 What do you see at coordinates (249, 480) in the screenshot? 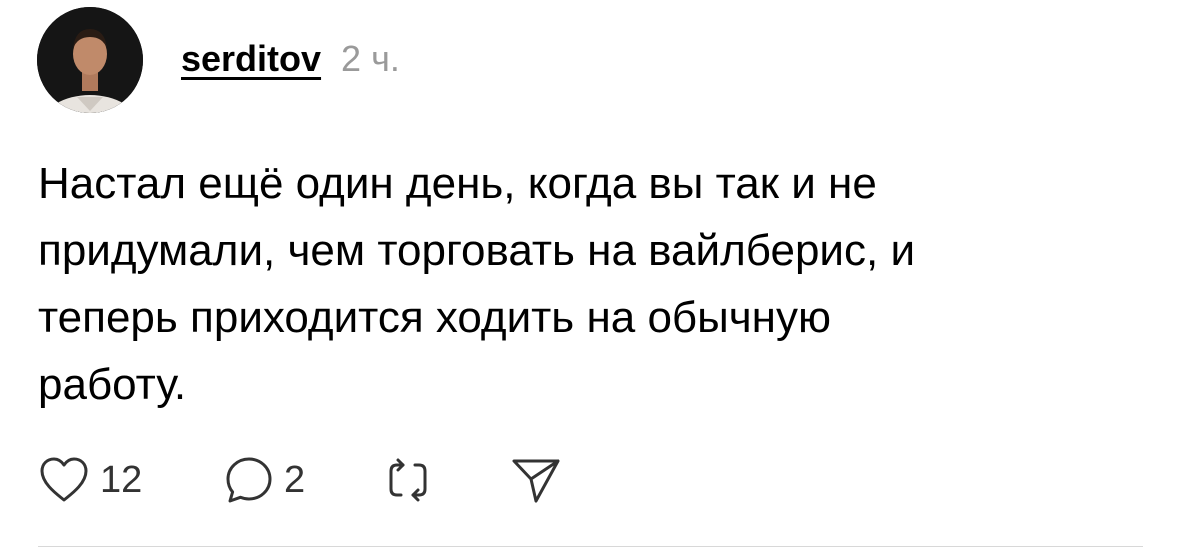
I see `comment-icon` at bounding box center [249, 480].